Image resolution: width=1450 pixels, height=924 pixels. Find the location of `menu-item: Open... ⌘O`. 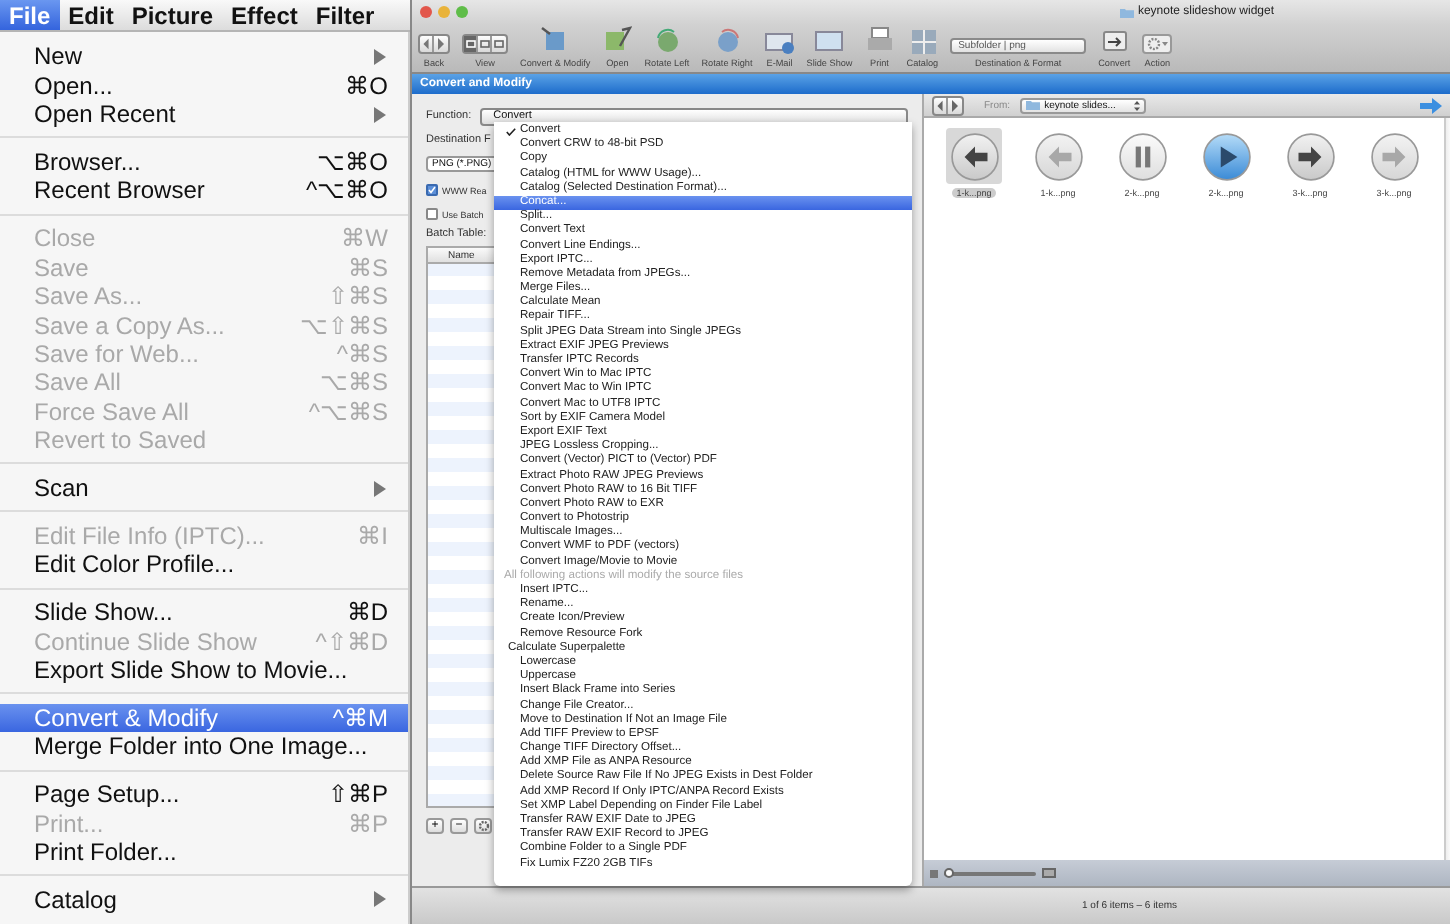

menu-item: Open... ⌘O is located at coordinates (204, 85).